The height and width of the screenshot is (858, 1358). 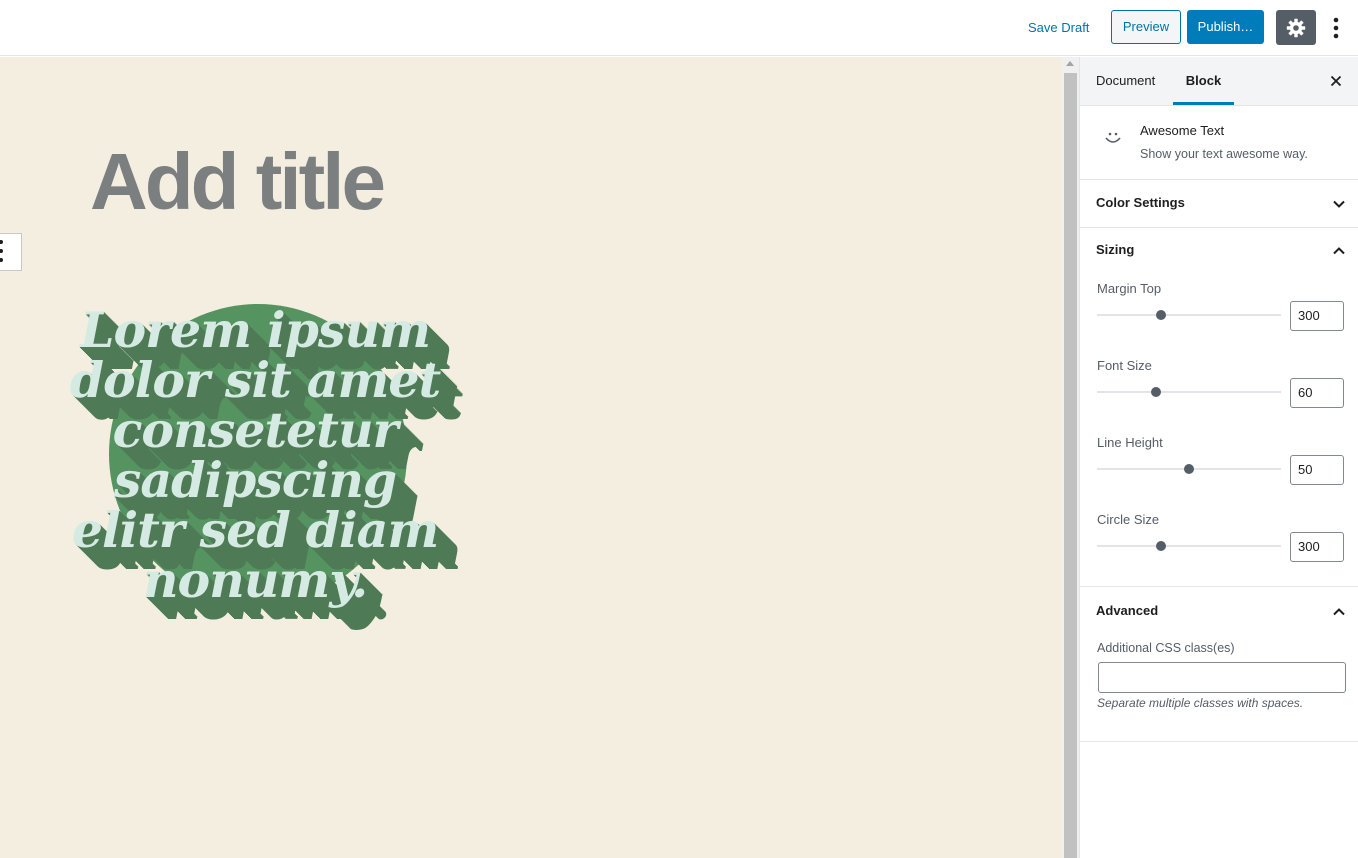 I want to click on color-settings-panel-toggle: Color Settings, so click(x=1219, y=204).